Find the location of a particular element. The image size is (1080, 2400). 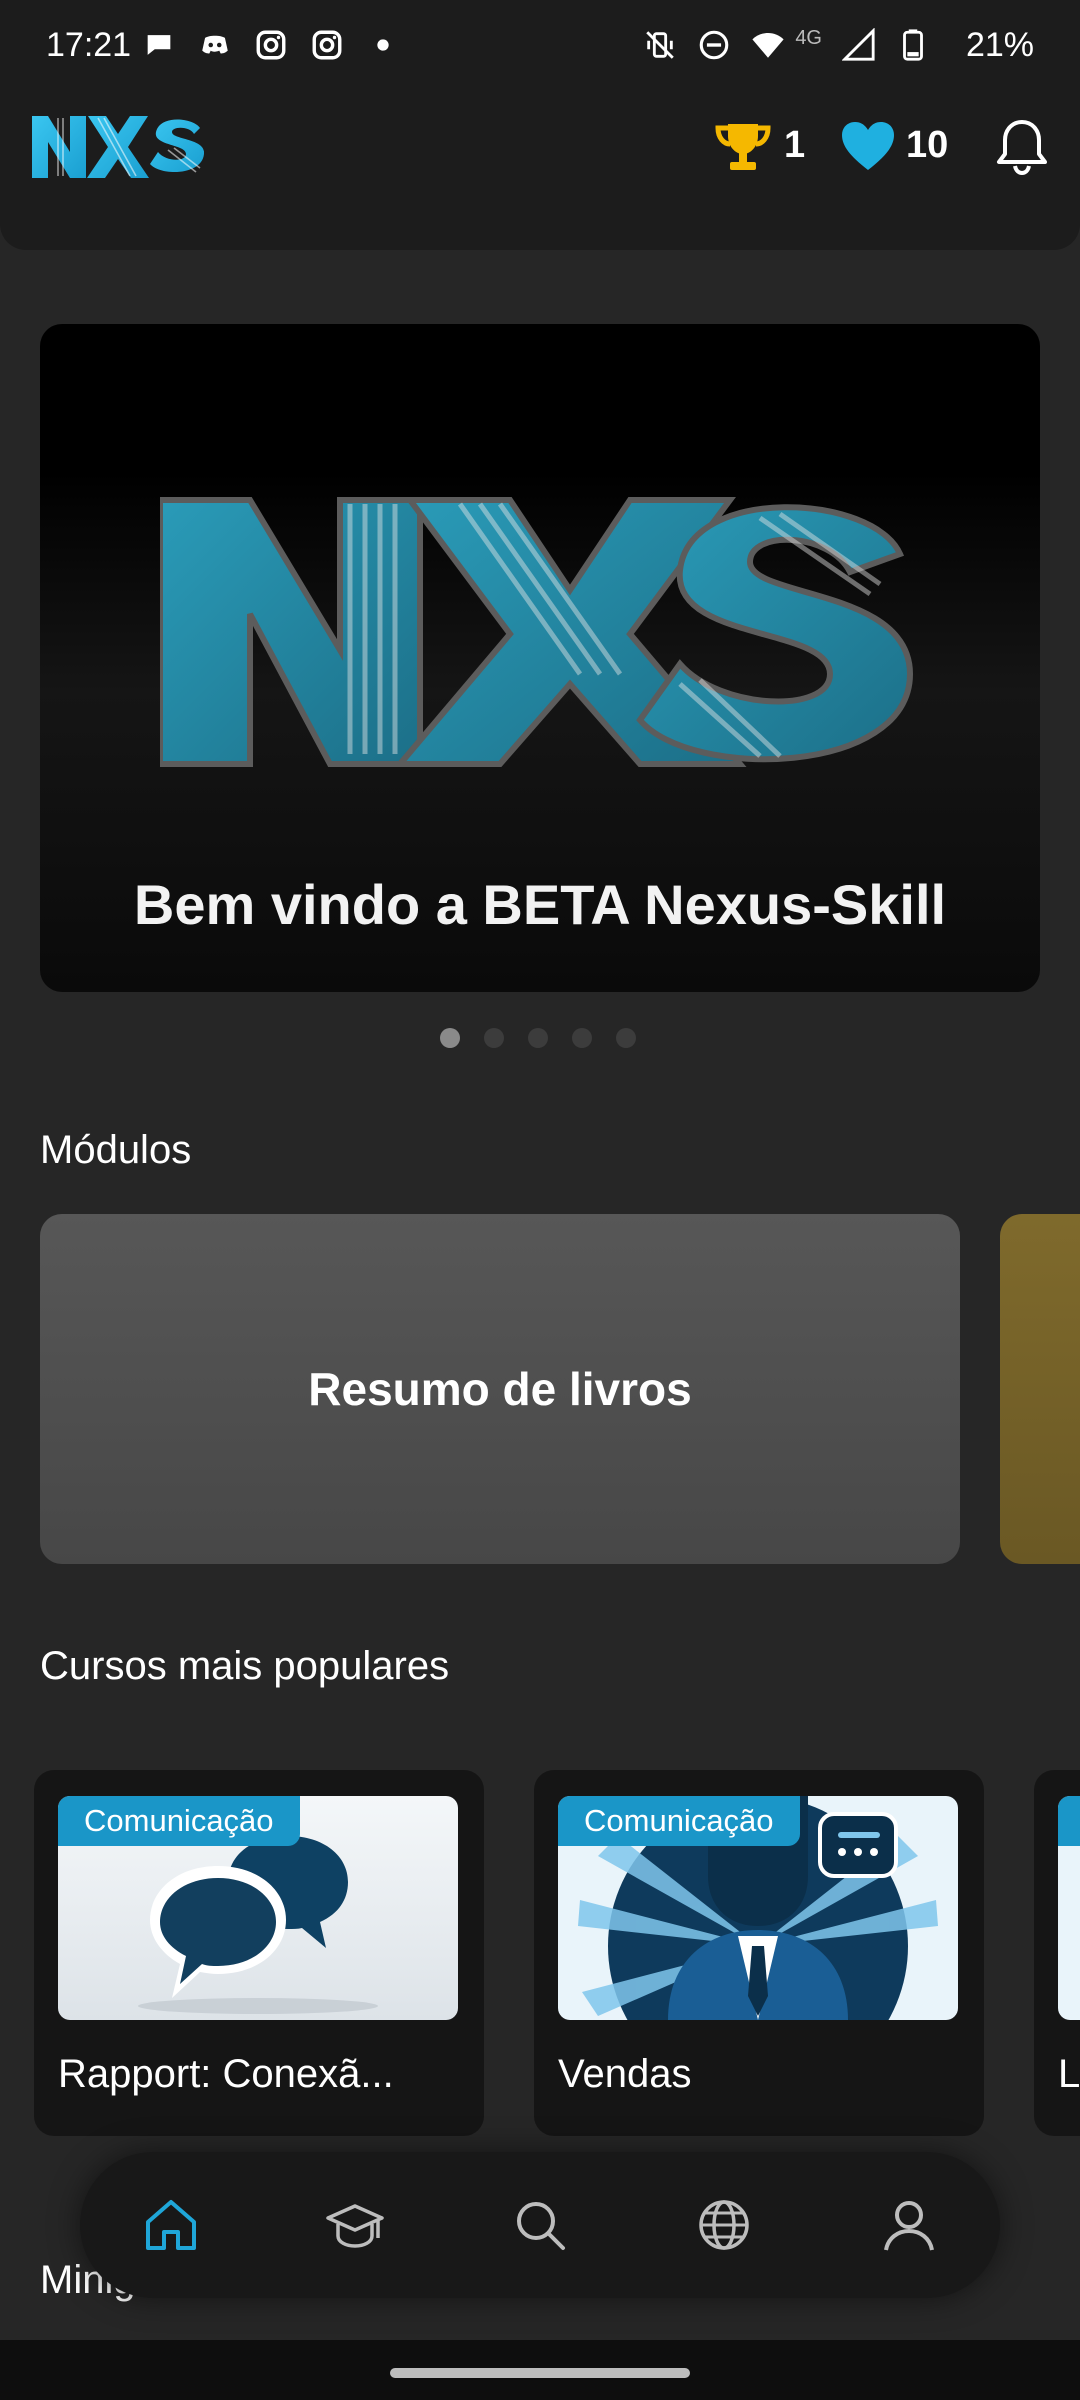

module-card-label: Resumo de livros is located at coordinates (500, 1389).